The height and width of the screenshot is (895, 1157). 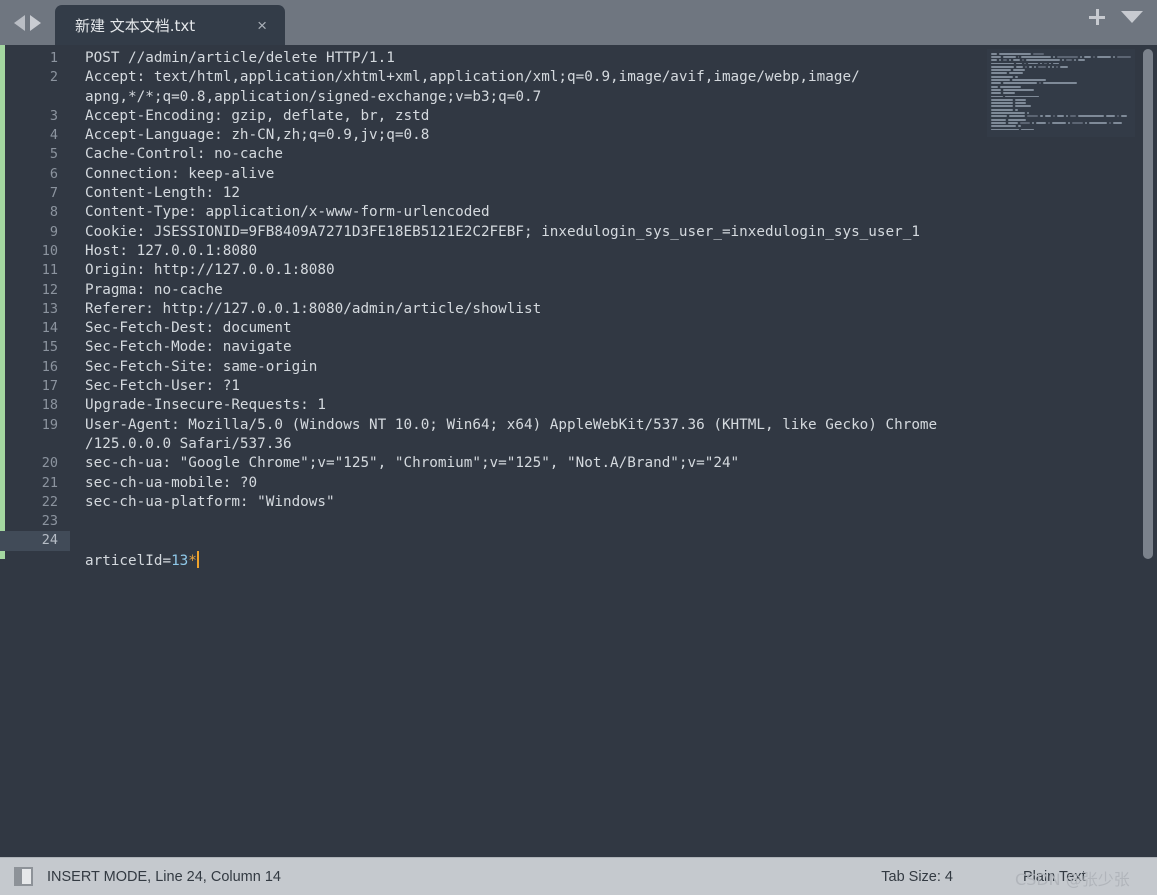 I want to click on tab-title: 新建 文本文档.txt, so click(x=135, y=25).